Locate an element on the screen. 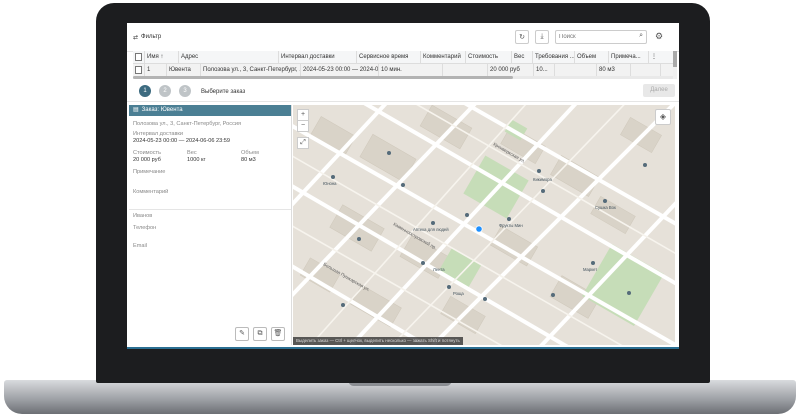 This screenshot has width=800, height=418. poi-label: Кикимора is located at coordinates (542, 179).